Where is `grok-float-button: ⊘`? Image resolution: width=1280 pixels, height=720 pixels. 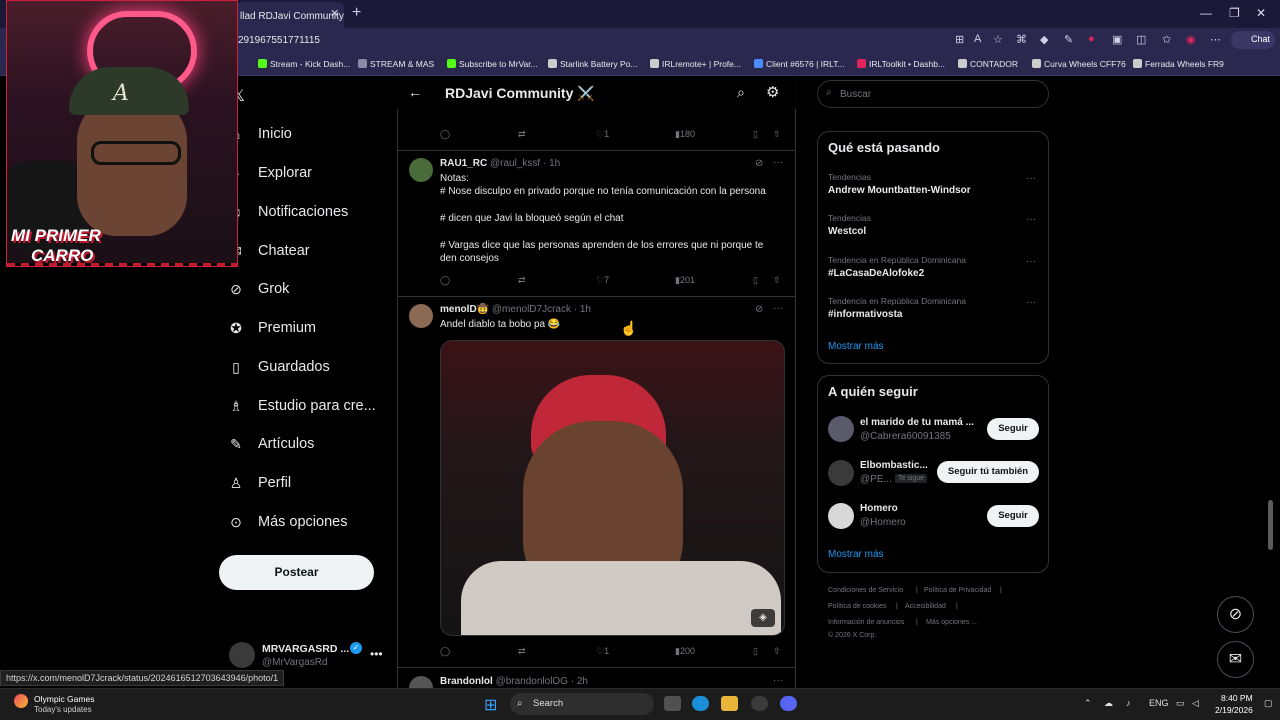 grok-float-button: ⊘ is located at coordinates (1235, 614).